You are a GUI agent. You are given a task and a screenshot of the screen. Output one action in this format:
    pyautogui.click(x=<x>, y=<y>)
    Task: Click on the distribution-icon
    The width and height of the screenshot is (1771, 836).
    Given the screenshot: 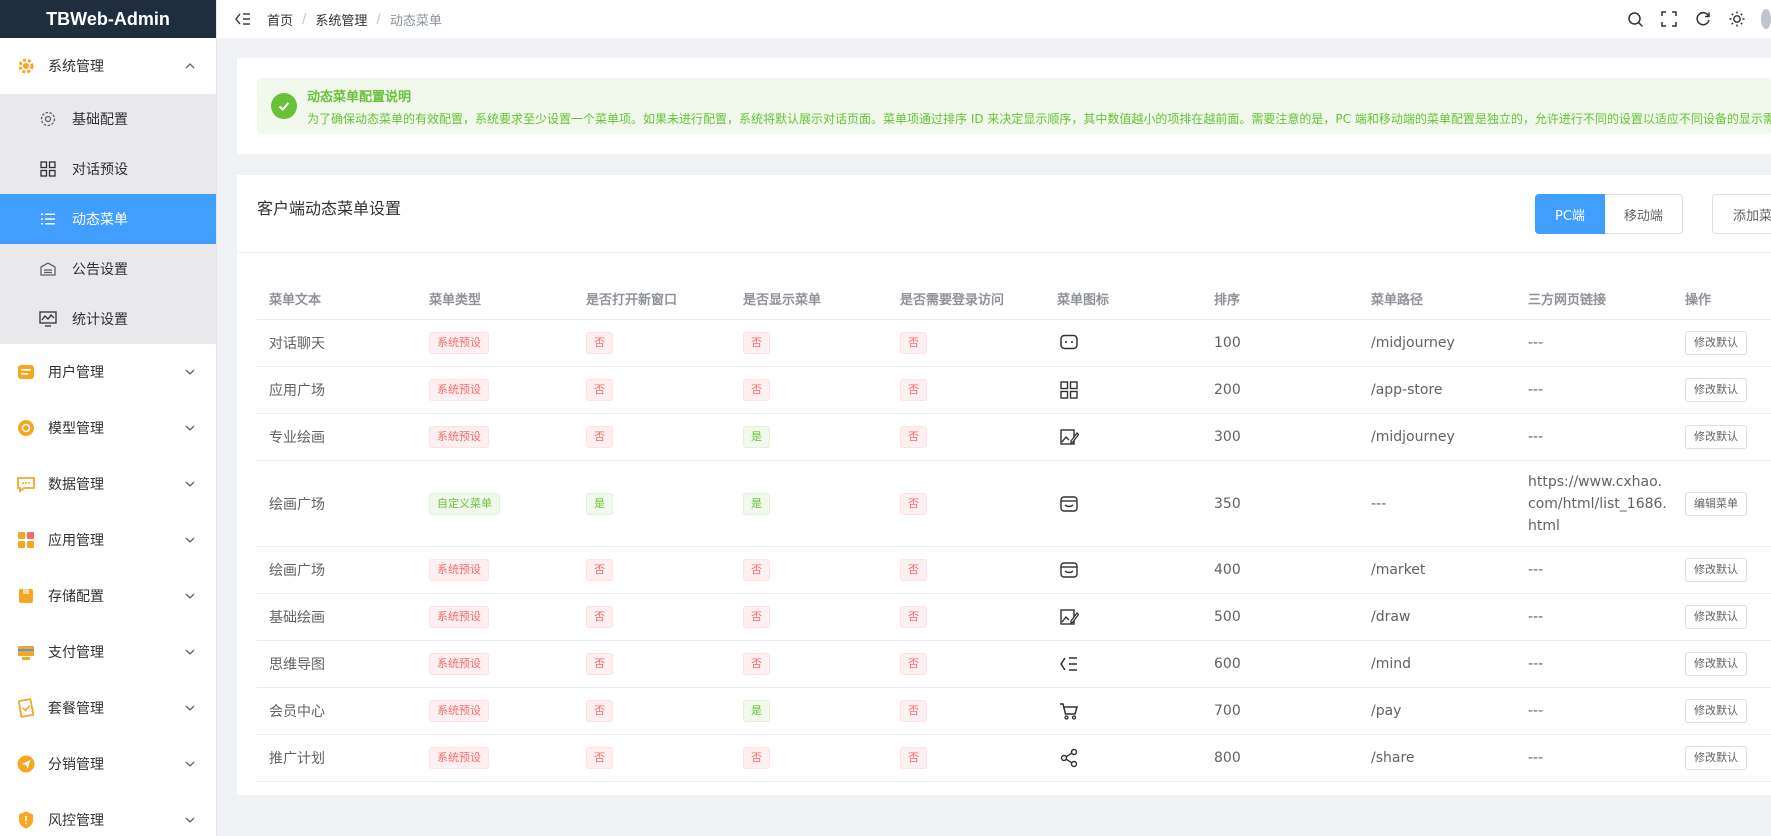 What is the action you would take?
    pyautogui.click(x=26, y=764)
    